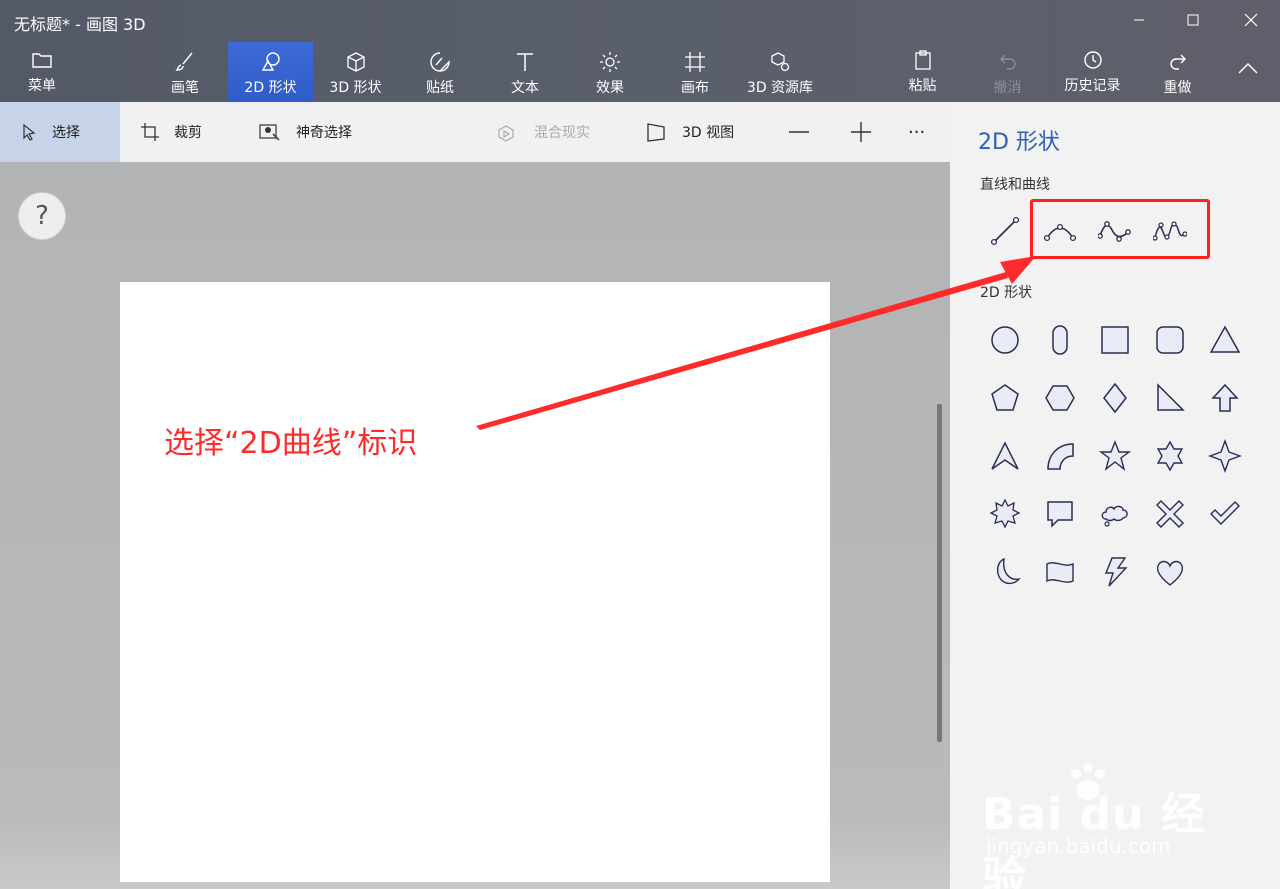  What do you see at coordinates (1225, 456) in the screenshot?
I see `star4-icon` at bounding box center [1225, 456].